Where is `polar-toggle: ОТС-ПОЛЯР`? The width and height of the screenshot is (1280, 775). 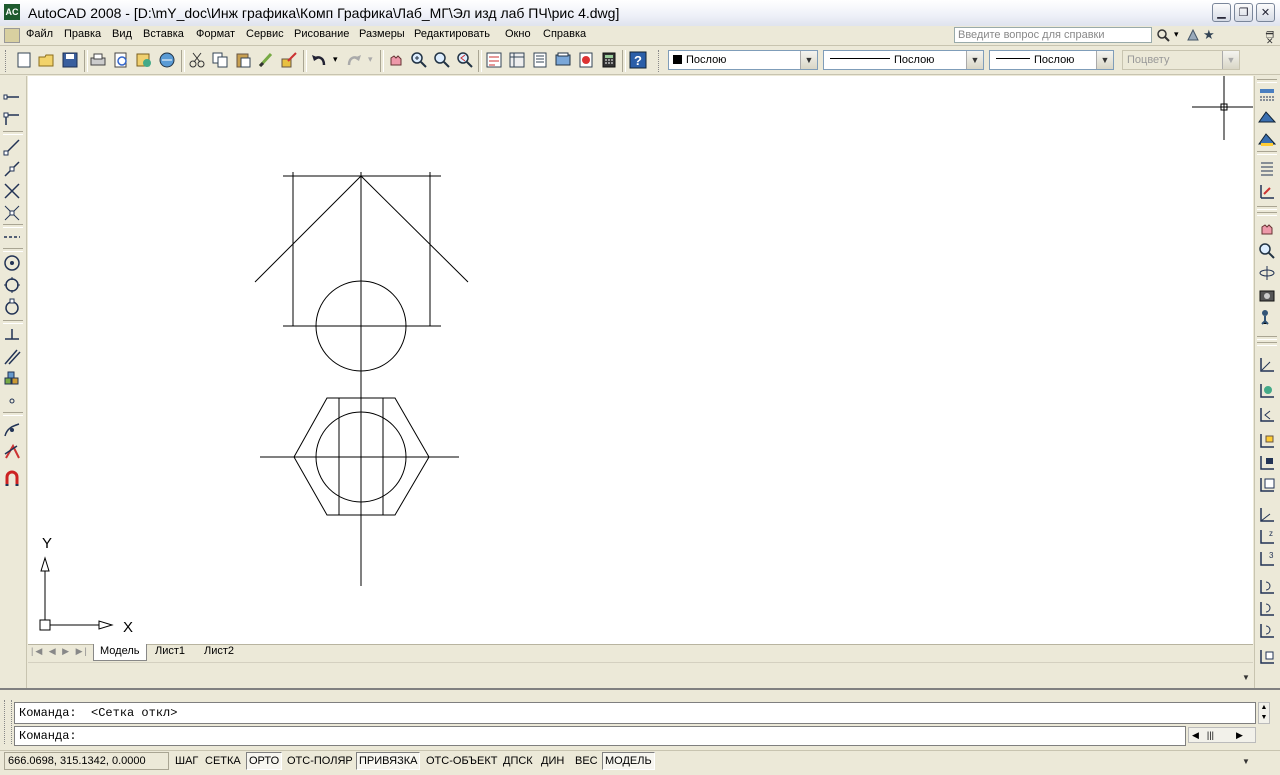 polar-toggle: ОТС-ПОЛЯР is located at coordinates (320, 761).